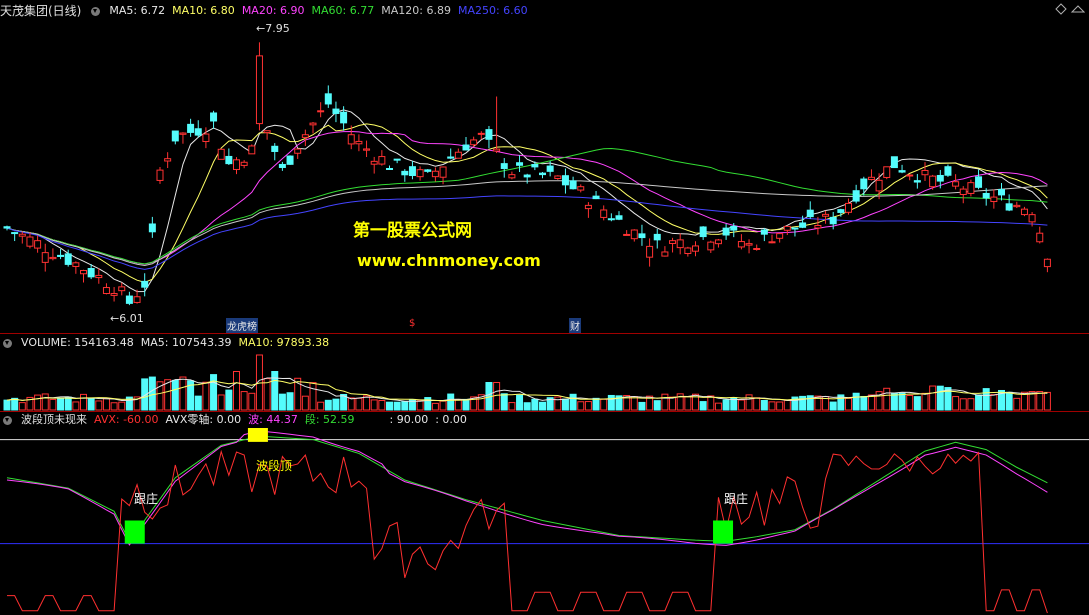 Image resolution: width=1089 pixels, height=615 pixels. I want to click on diamond-icon, so click(1061, 9).